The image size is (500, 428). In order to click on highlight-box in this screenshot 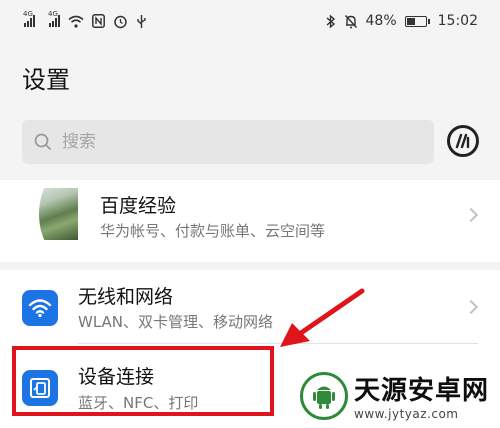, I will do `click(143, 381)`.